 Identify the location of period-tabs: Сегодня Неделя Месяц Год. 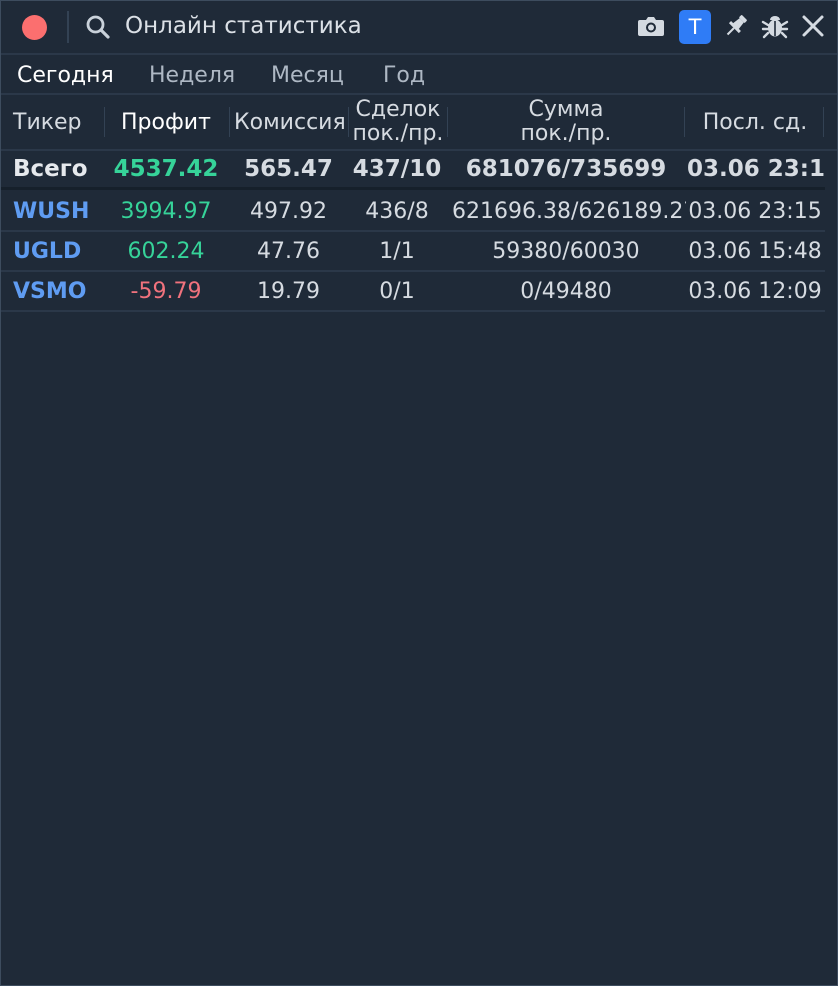
(419, 75).